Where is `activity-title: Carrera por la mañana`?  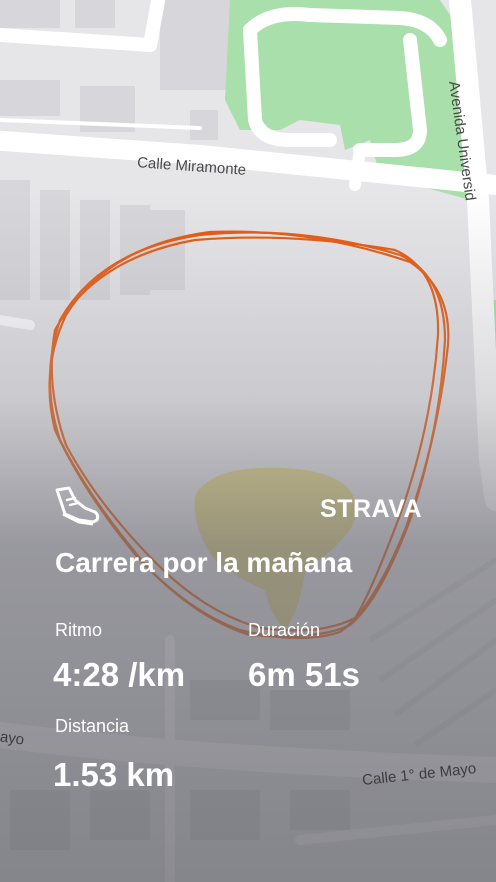 activity-title: Carrera por la mañana is located at coordinates (204, 562).